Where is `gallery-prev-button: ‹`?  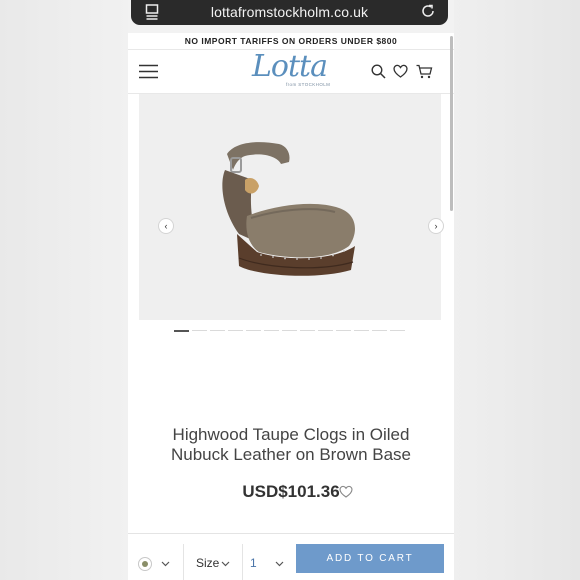
gallery-prev-button: ‹ is located at coordinates (166, 226).